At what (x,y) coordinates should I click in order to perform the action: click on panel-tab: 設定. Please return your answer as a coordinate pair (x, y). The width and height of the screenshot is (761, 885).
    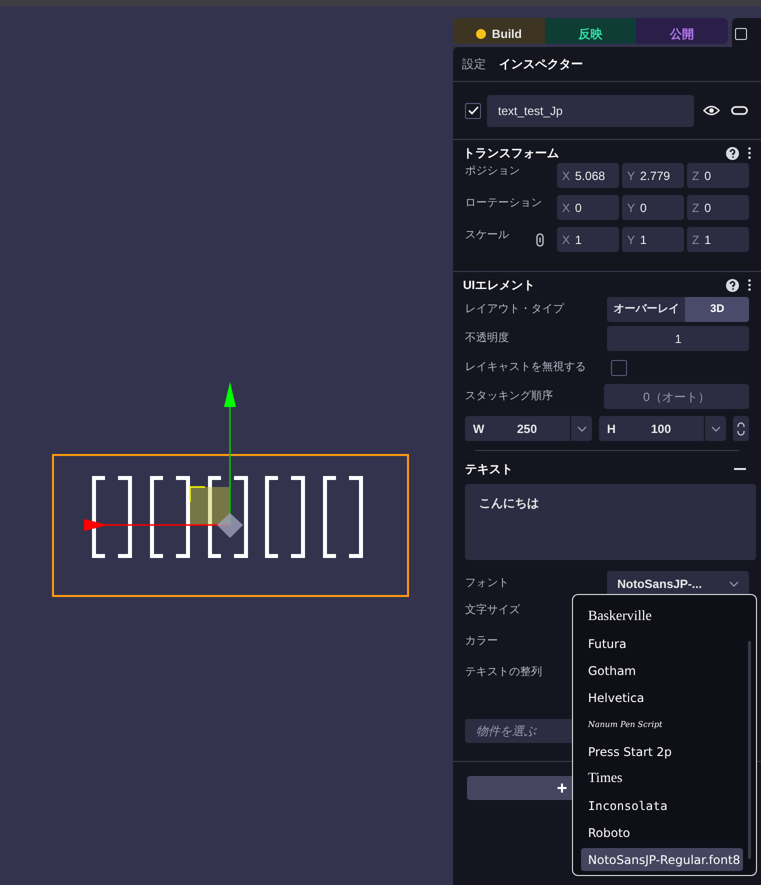
    Looking at the image, I should click on (474, 64).